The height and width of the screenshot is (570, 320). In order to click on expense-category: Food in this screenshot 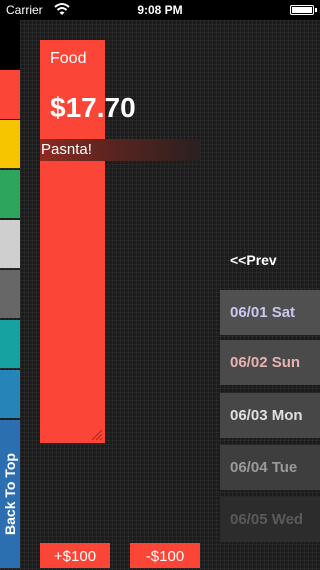, I will do `click(68, 58)`.